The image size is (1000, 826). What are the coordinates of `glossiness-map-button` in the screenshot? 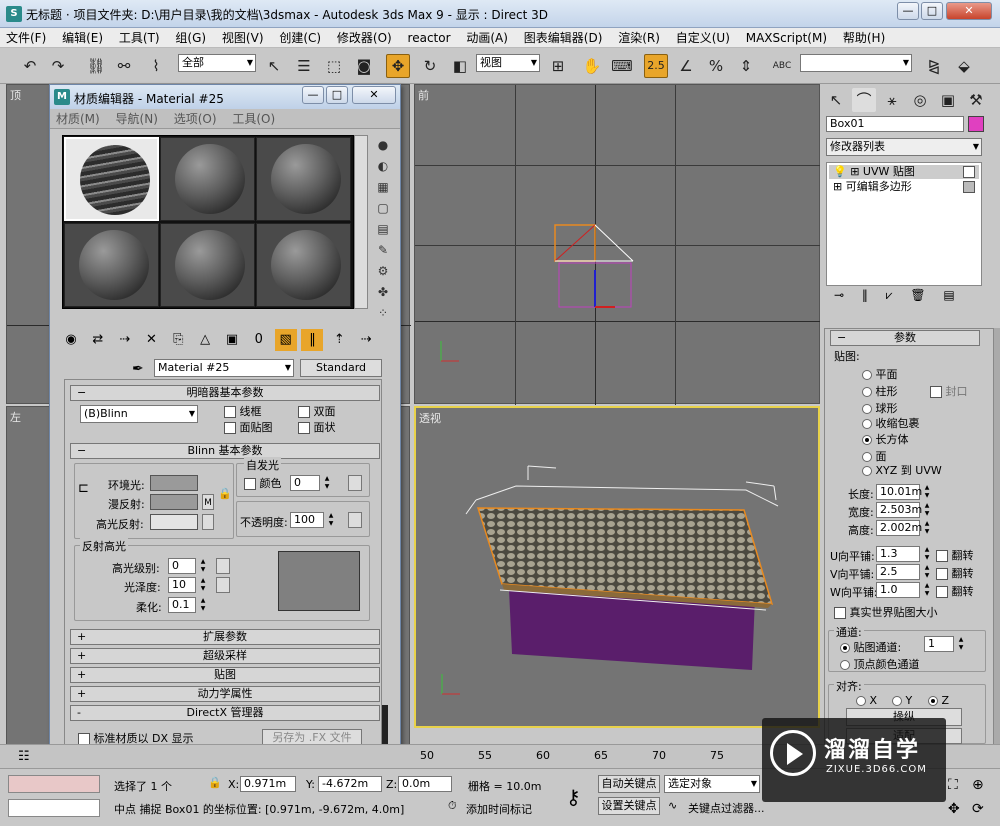 It's located at (223, 585).